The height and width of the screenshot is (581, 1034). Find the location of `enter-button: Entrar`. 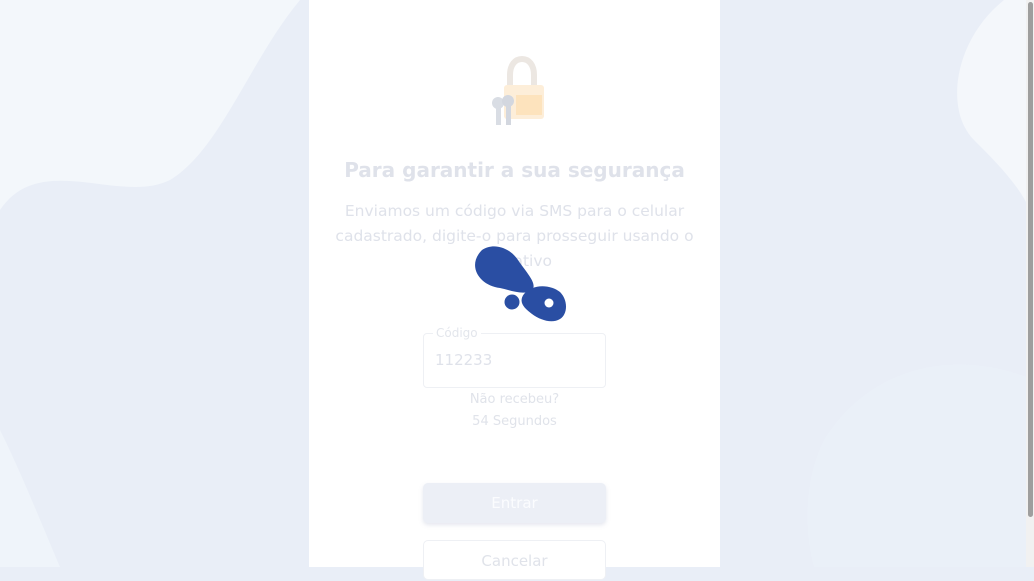

enter-button: Entrar is located at coordinates (514, 503).